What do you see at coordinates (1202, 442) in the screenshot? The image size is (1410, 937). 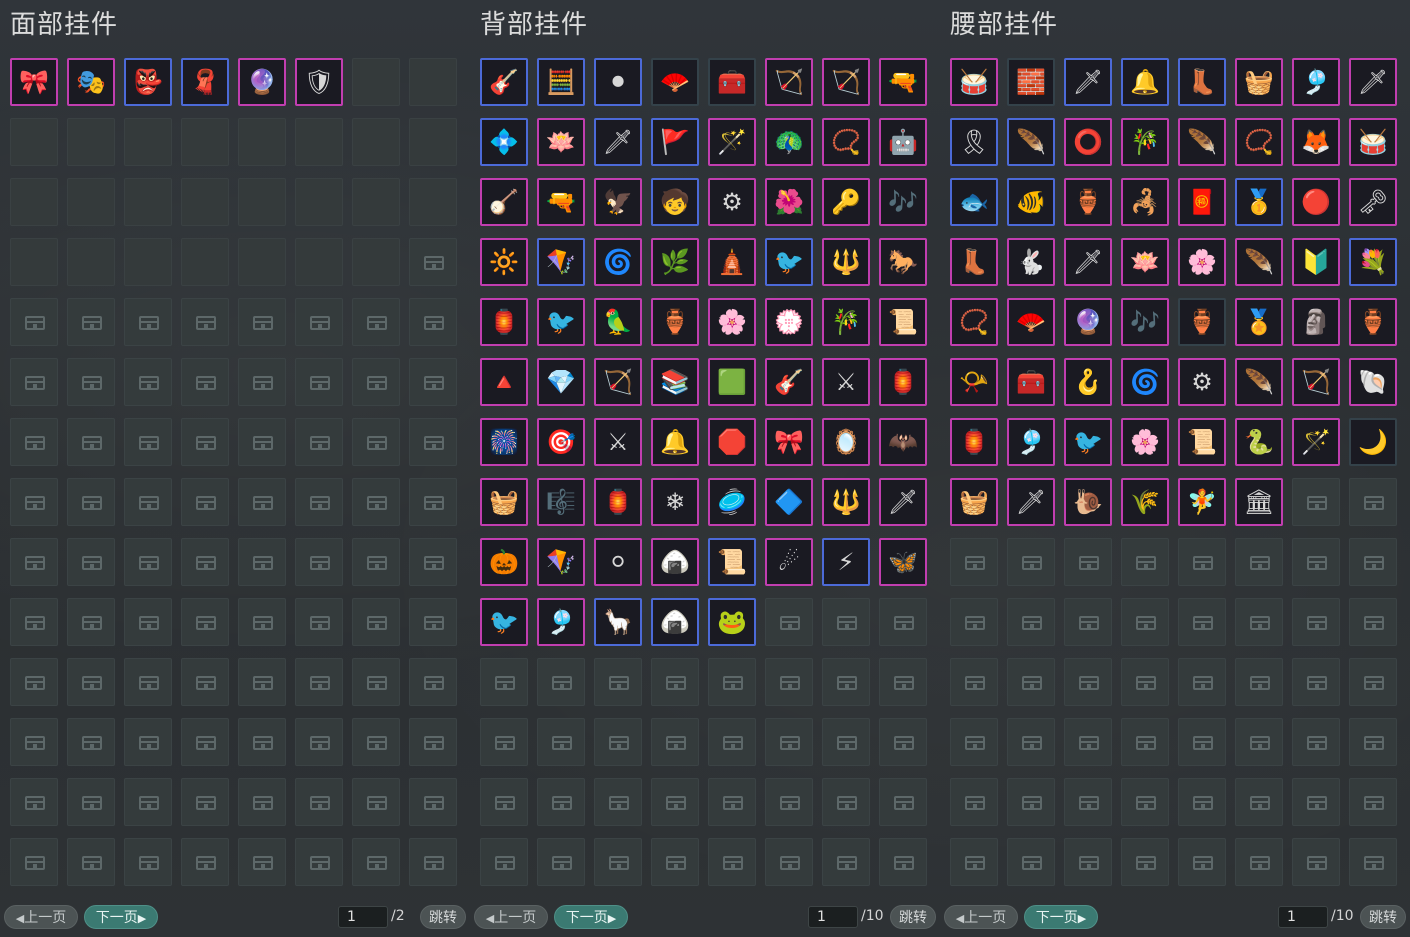 I see `inventory-slot-item: 📜` at bounding box center [1202, 442].